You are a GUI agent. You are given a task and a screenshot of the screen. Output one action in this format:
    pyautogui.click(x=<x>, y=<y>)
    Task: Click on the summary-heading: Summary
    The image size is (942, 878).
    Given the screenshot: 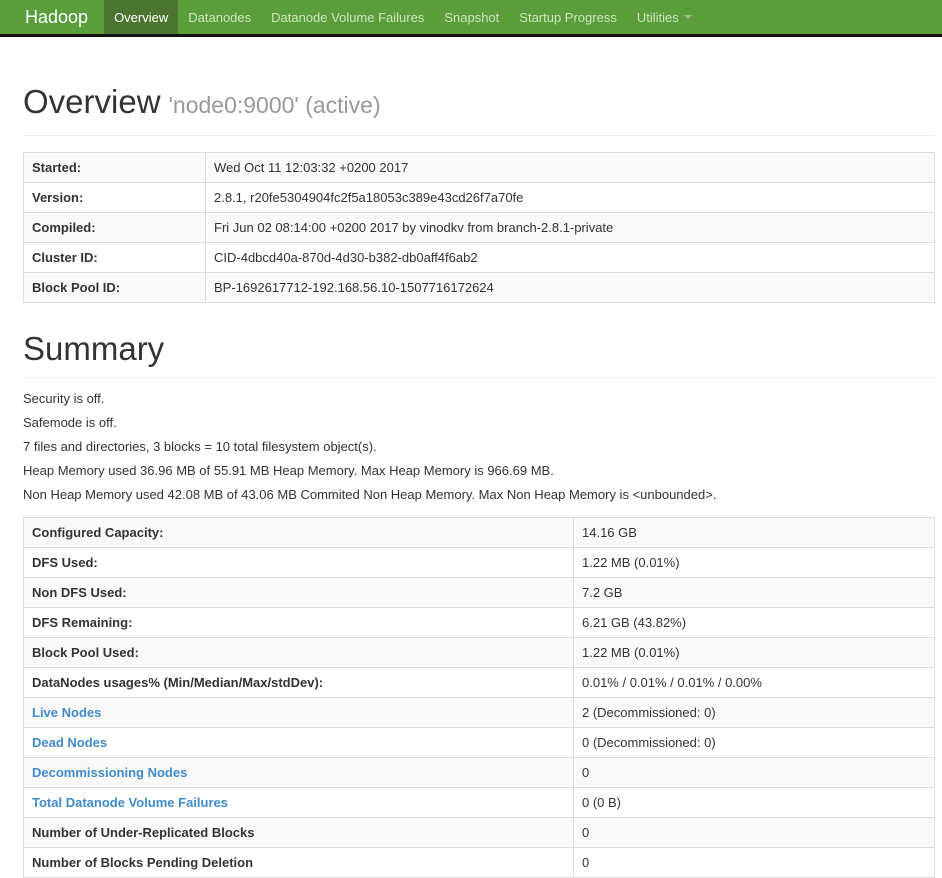 What is the action you would take?
    pyautogui.click(x=94, y=348)
    